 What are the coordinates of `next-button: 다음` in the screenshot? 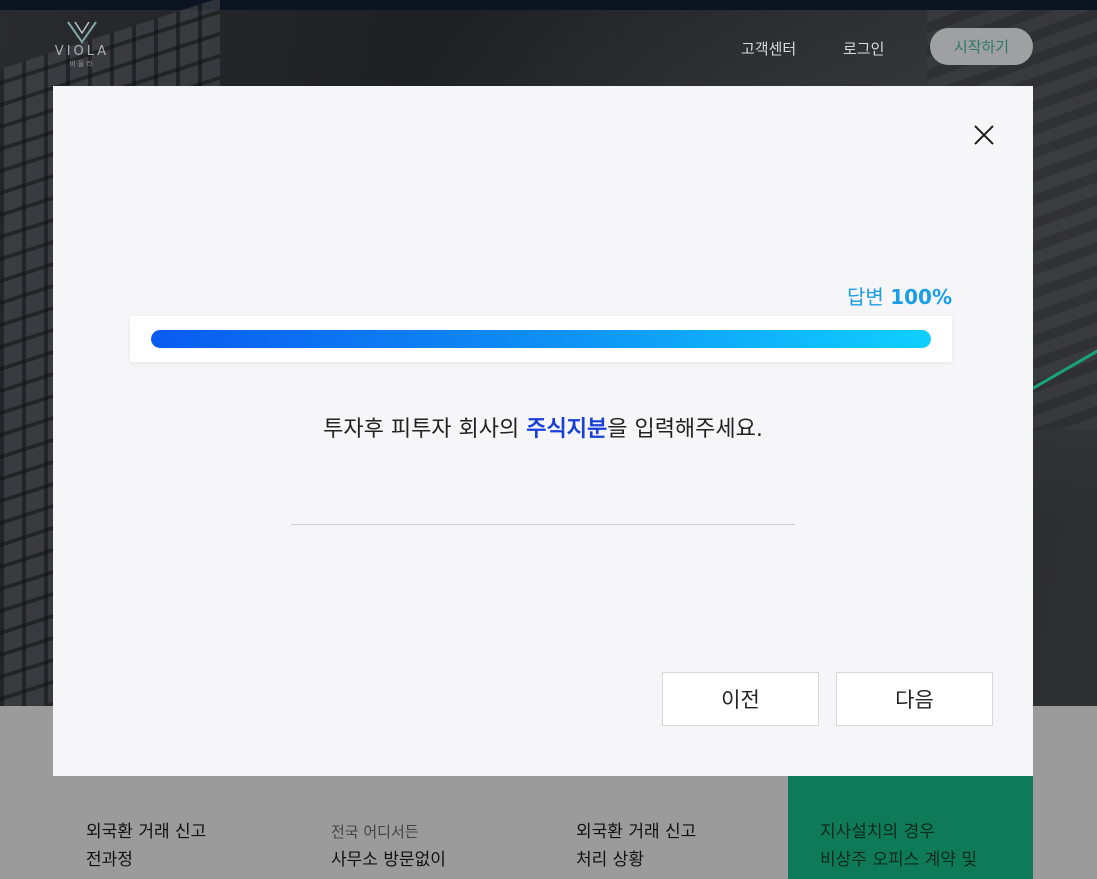 It's located at (914, 699).